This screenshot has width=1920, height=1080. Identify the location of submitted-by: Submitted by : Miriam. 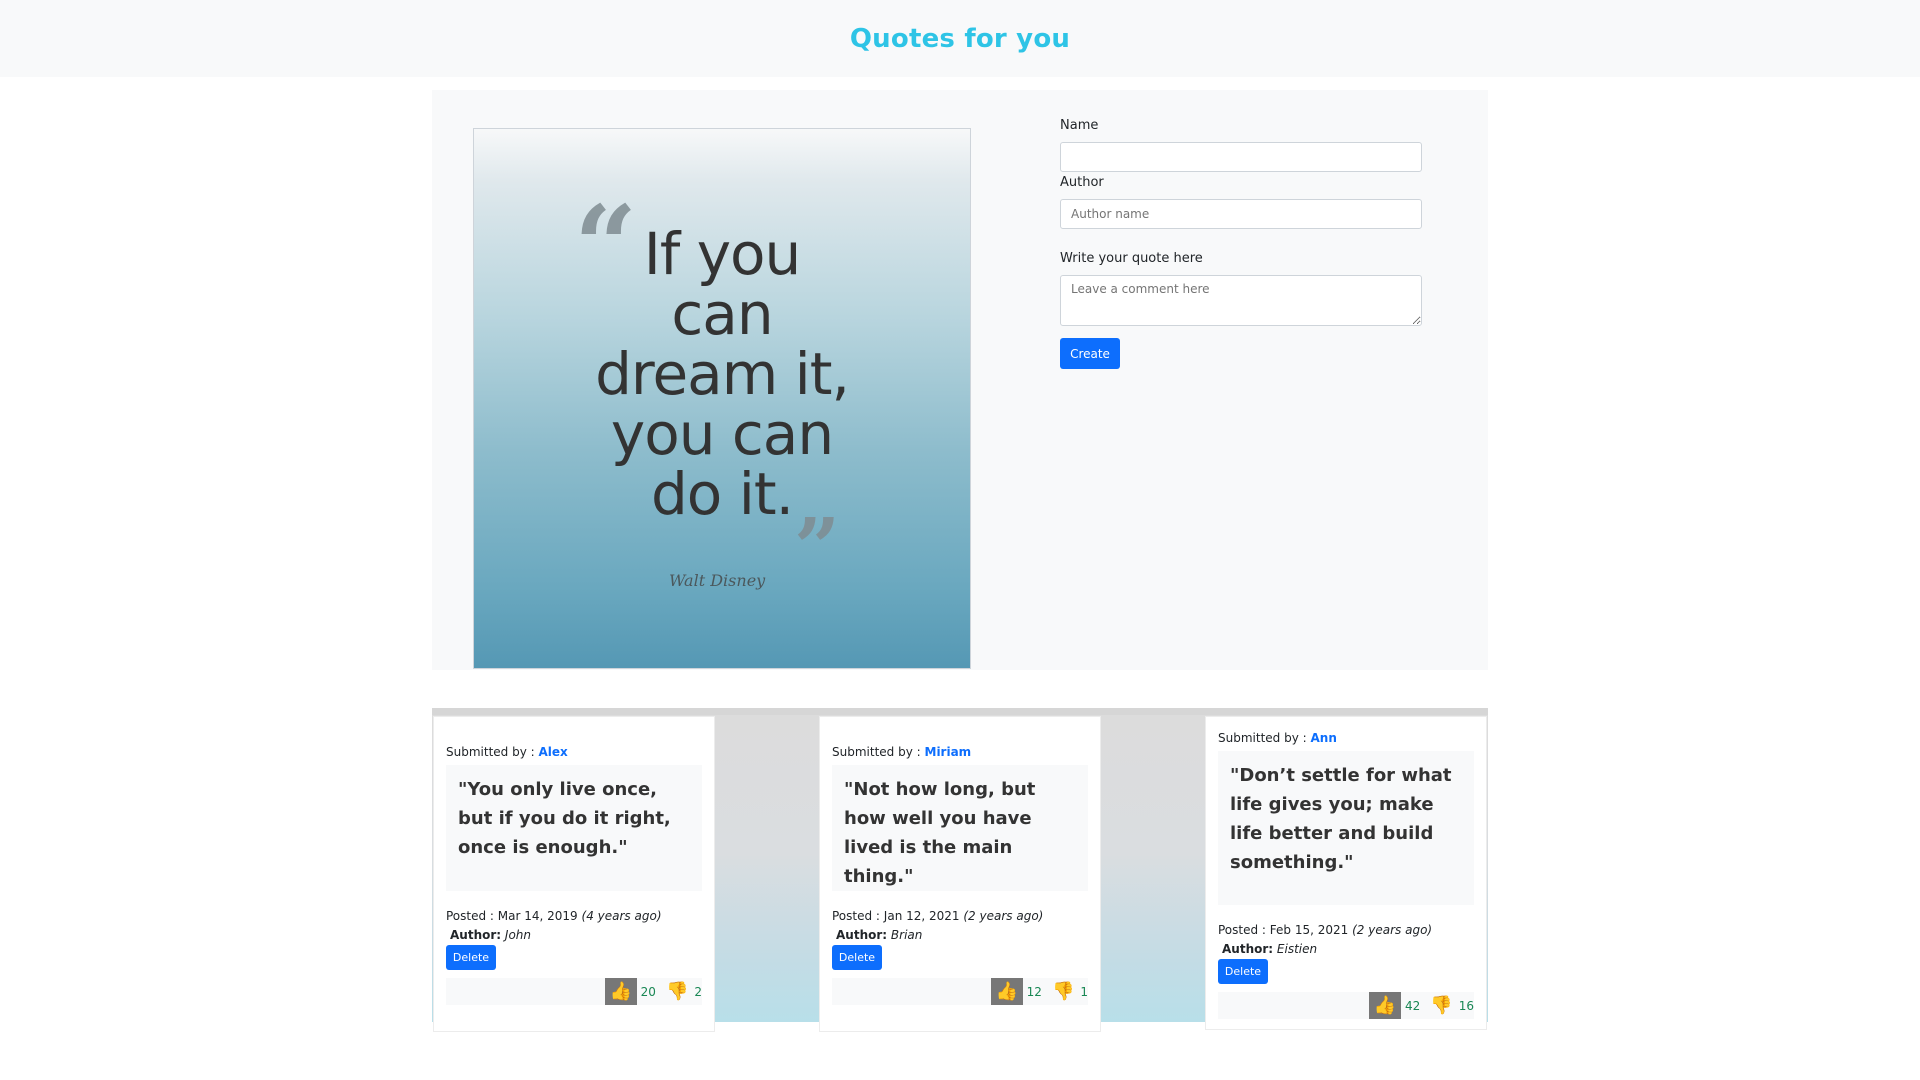
(960, 752).